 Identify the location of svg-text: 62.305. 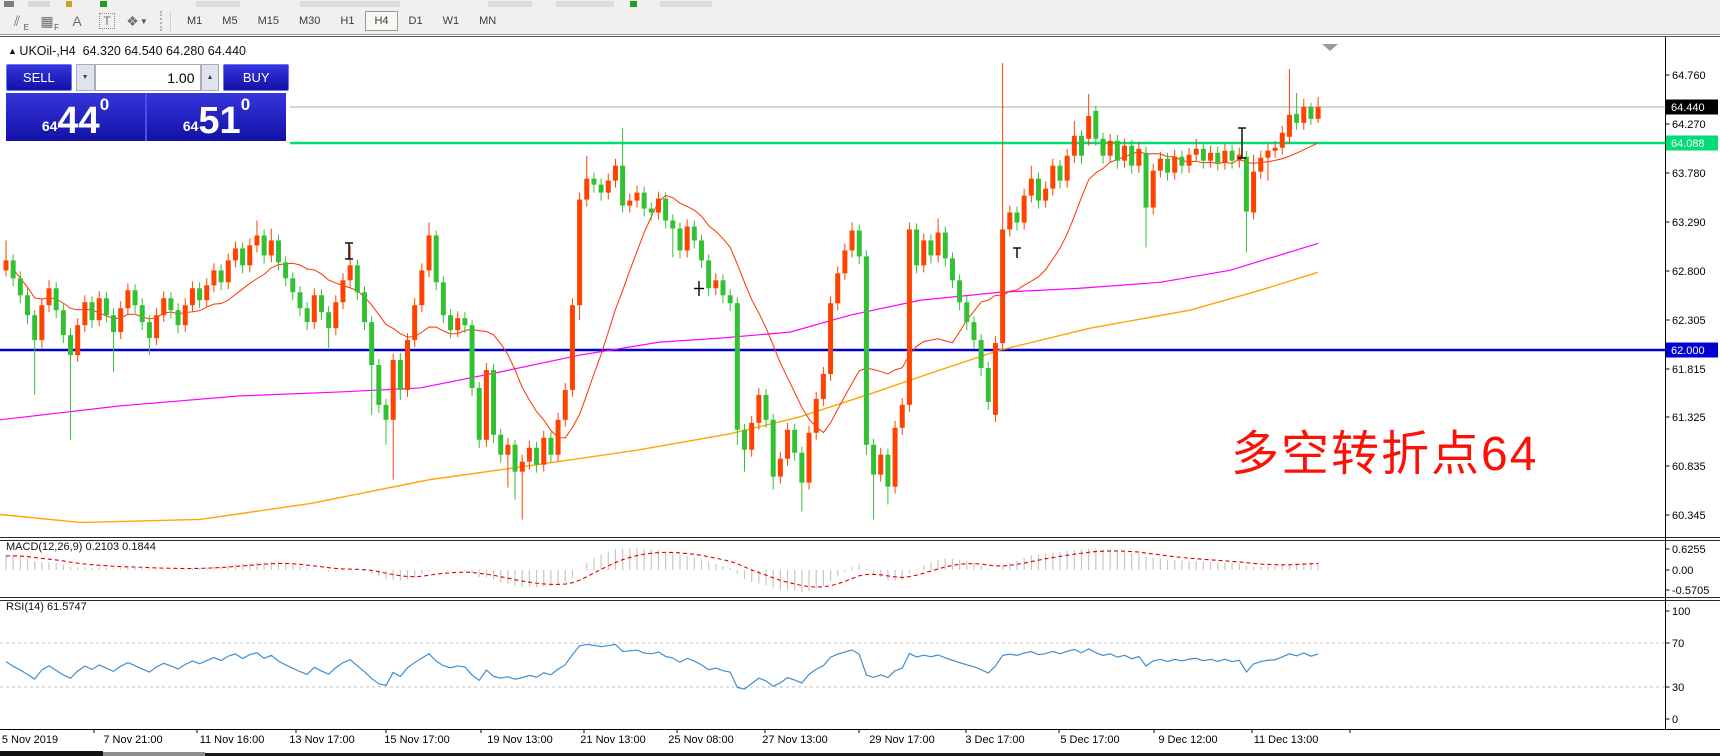
(1689, 321).